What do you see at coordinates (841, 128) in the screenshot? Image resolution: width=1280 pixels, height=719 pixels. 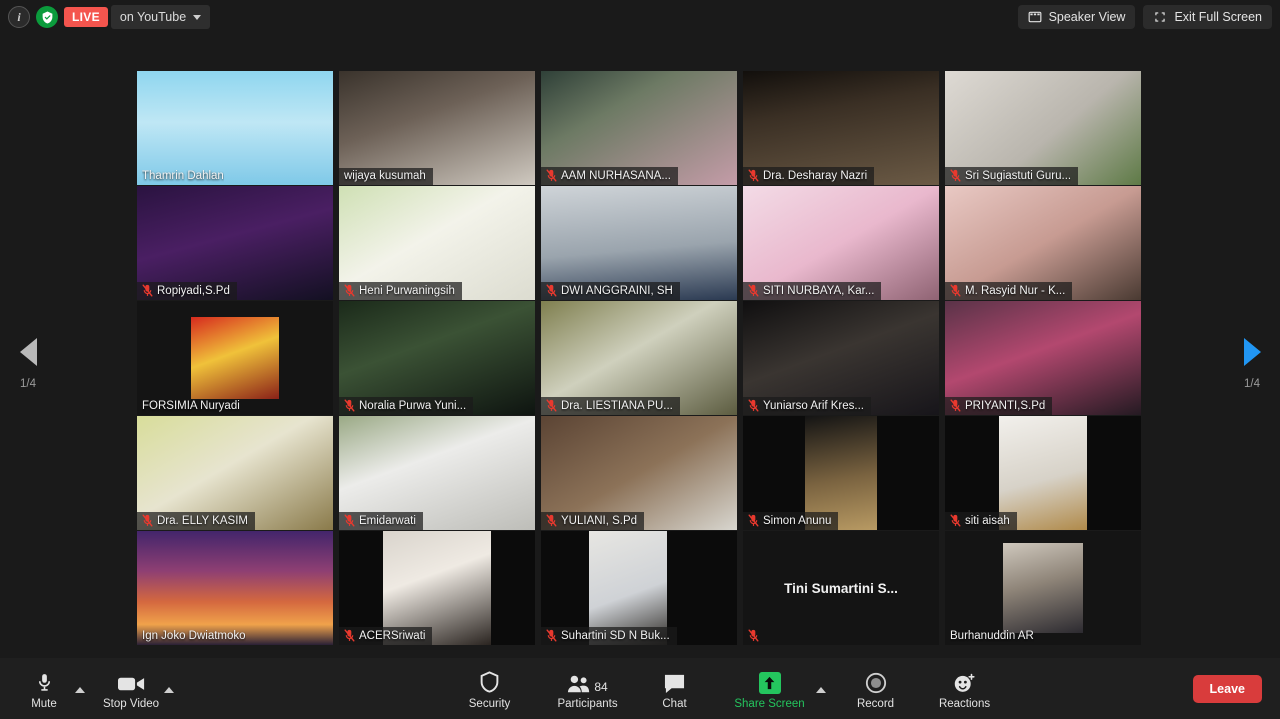 I see `participant-tile: Dra. Desharay Nazri` at bounding box center [841, 128].